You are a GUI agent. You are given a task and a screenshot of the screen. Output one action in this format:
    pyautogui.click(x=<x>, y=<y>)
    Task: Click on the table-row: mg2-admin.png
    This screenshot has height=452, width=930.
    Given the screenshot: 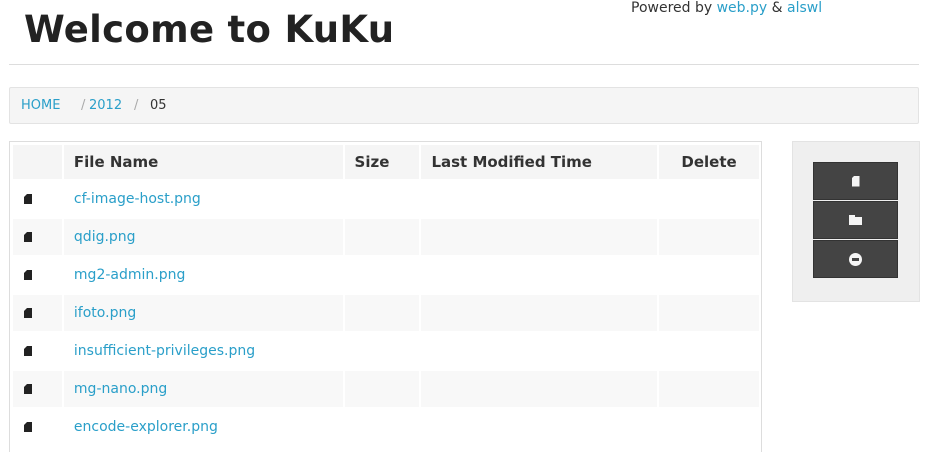 What is the action you would take?
    pyautogui.click(x=386, y=275)
    